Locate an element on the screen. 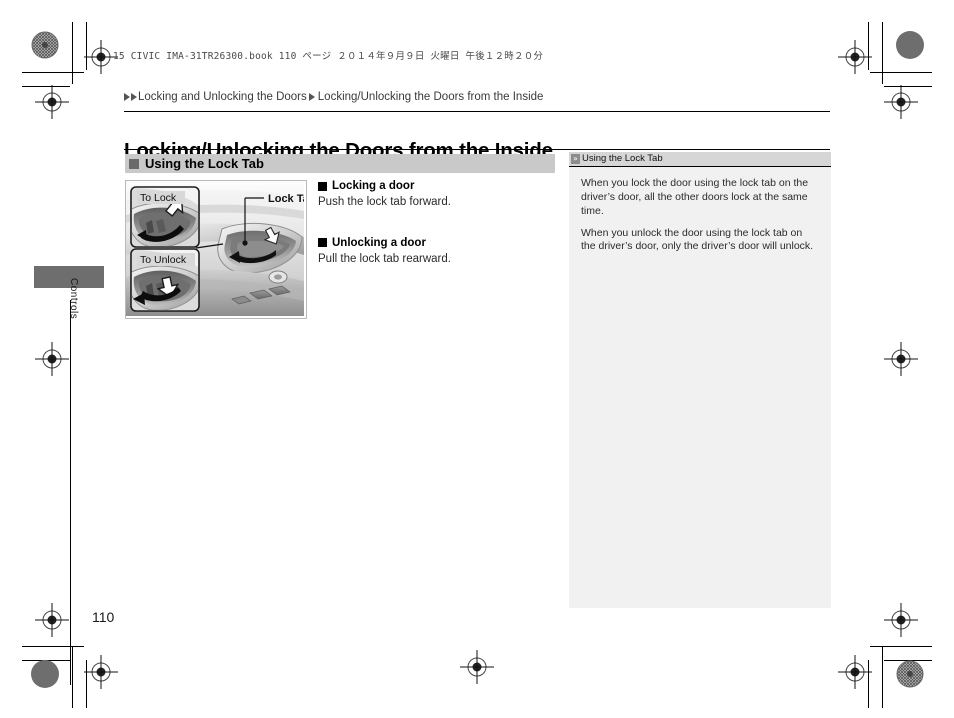  registration-cross-bottom-right is located at coordinates (855, 672).